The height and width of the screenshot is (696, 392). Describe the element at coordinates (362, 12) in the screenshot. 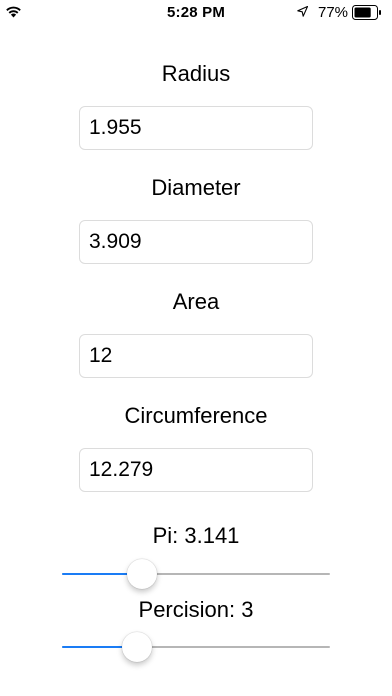

I see `battery-level-fill` at that location.